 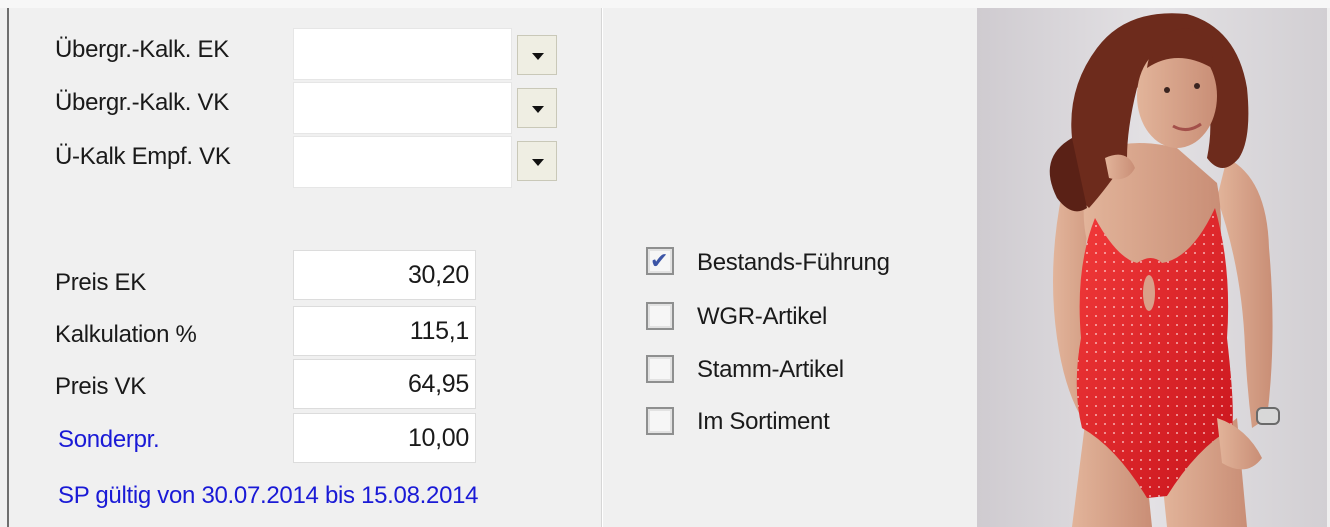 I want to click on top-edge, so click(x=665, y=4).